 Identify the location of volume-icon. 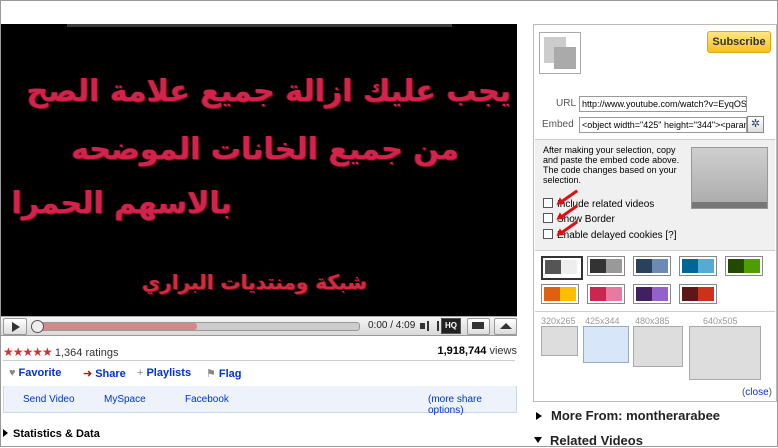
(429, 326).